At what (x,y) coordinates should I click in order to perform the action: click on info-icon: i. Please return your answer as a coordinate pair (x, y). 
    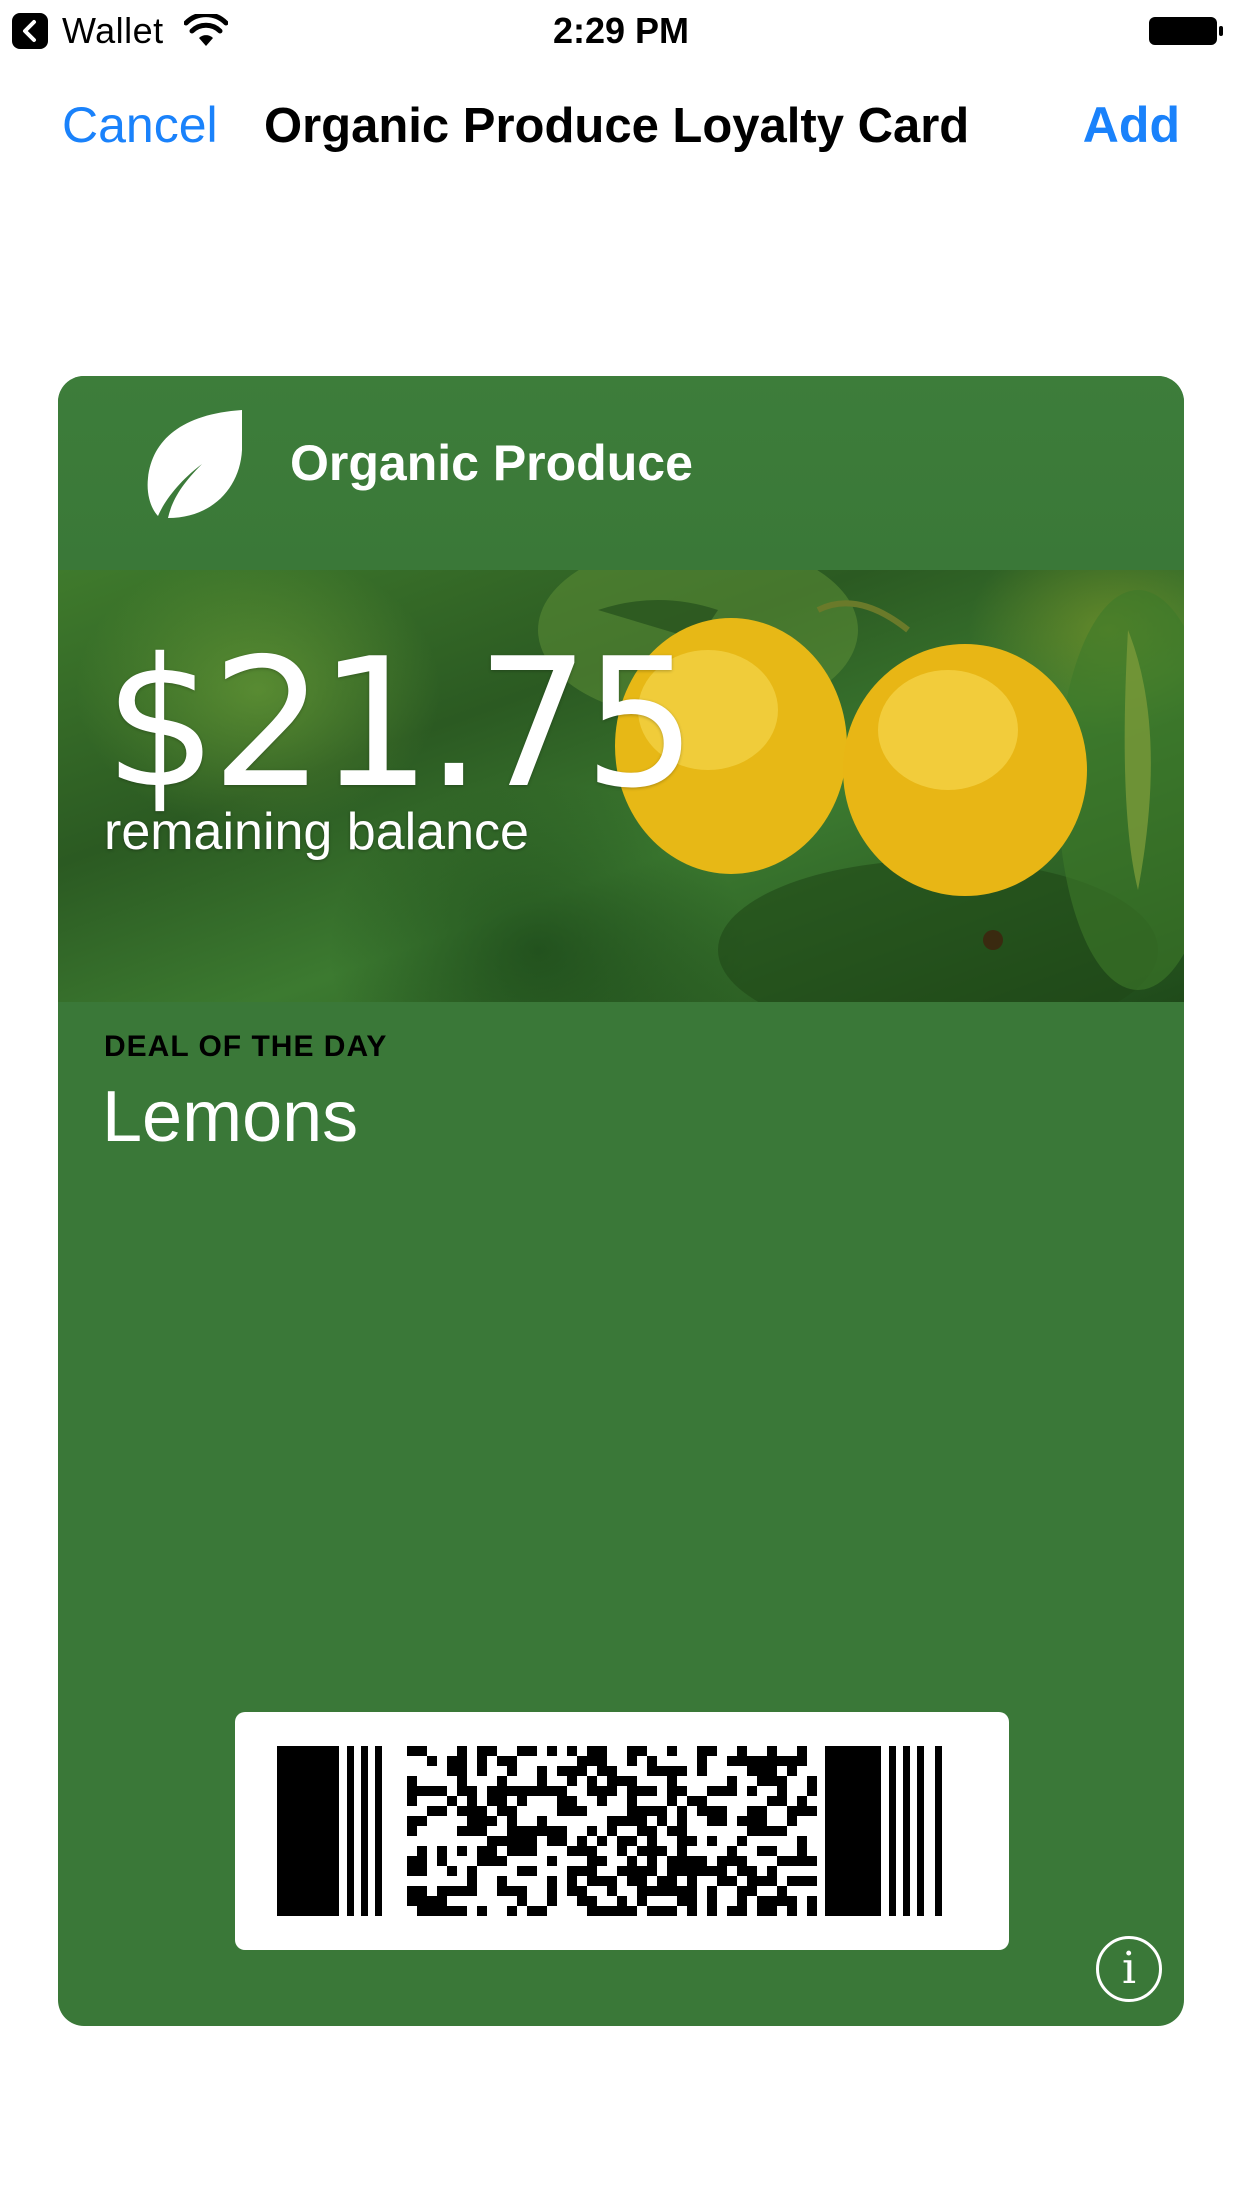
    Looking at the image, I should click on (1129, 1969).